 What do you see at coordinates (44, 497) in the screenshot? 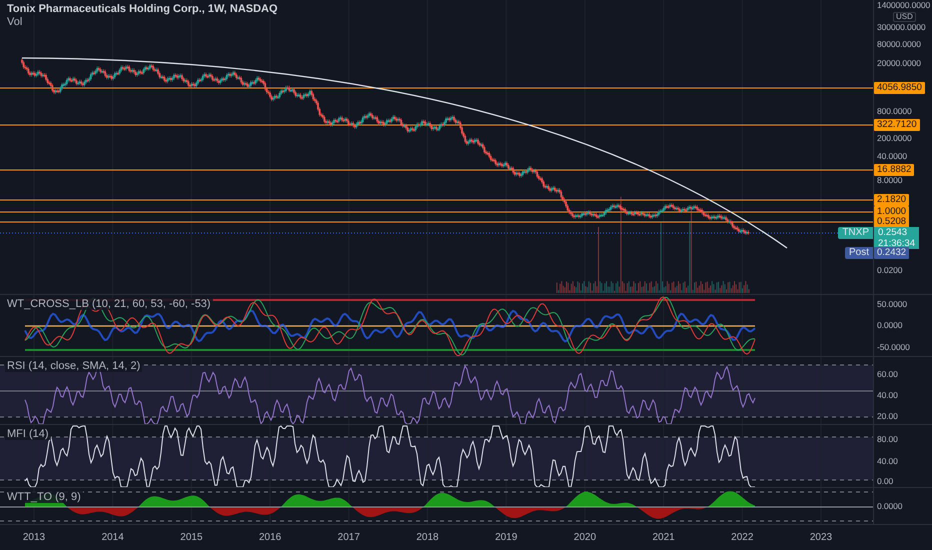
I see `indicator-legend: WTT_TO (9, 9)` at bounding box center [44, 497].